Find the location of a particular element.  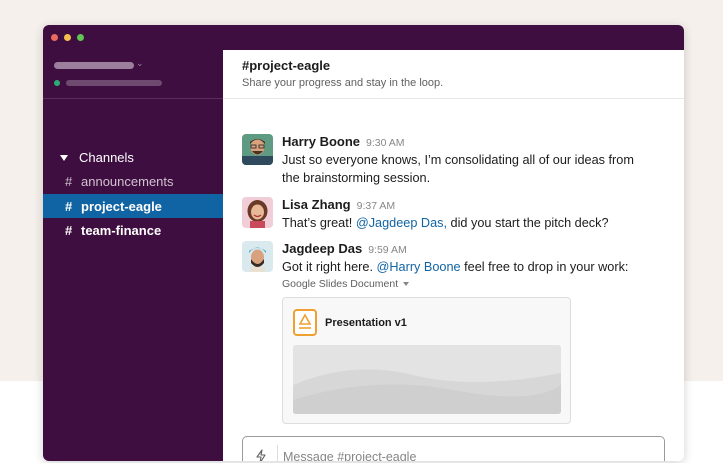

composer-divider is located at coordinates (277, 453).